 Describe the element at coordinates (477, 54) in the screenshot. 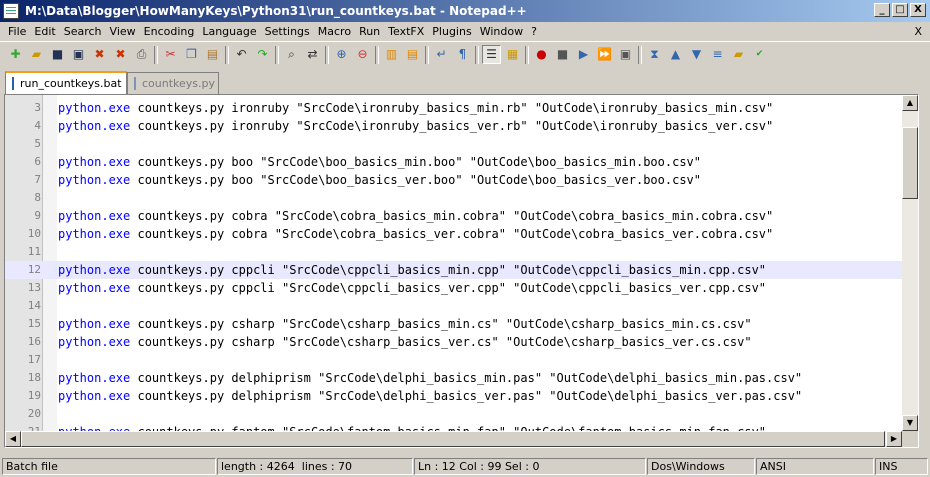

I see `toolbar-separator` at that location.